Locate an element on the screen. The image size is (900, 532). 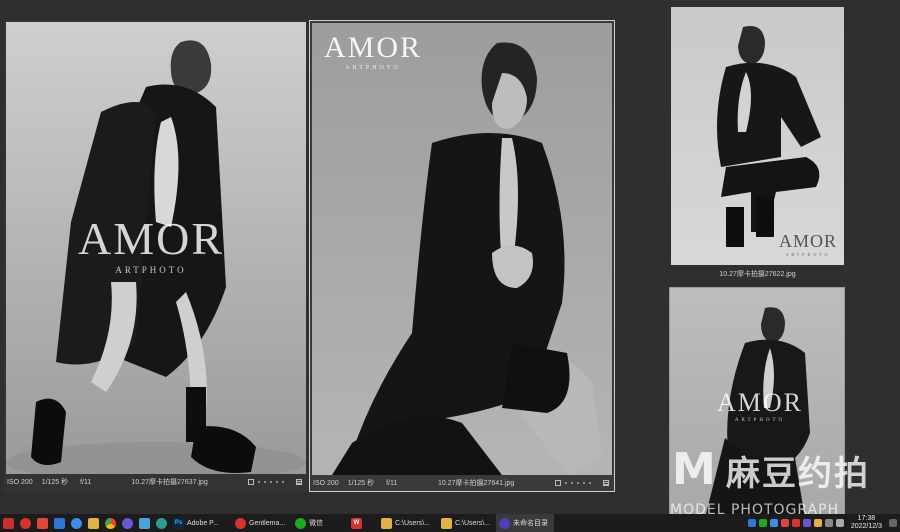
photo-3: AMOR ARTPHOTO is located at coordinates (757, 136).